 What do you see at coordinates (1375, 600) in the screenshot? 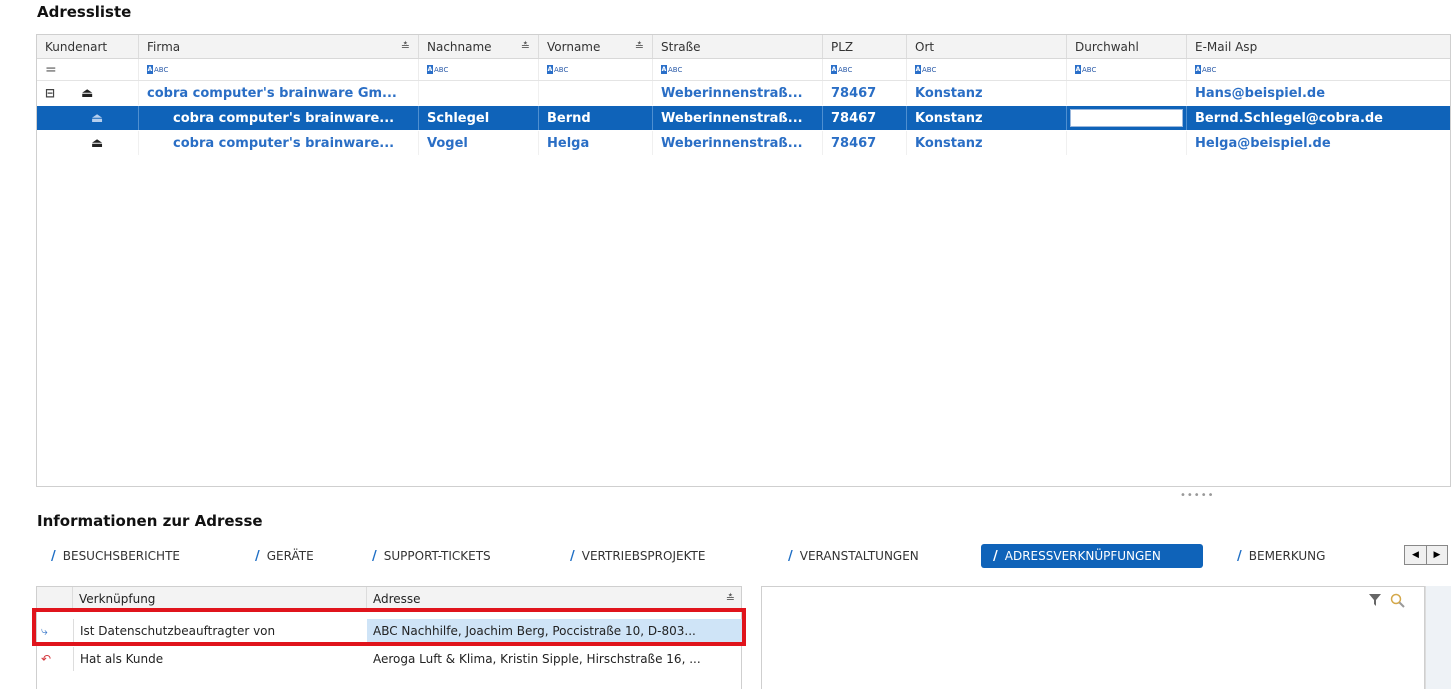
I see `filter-icon` at bounding box center [1375, 600].